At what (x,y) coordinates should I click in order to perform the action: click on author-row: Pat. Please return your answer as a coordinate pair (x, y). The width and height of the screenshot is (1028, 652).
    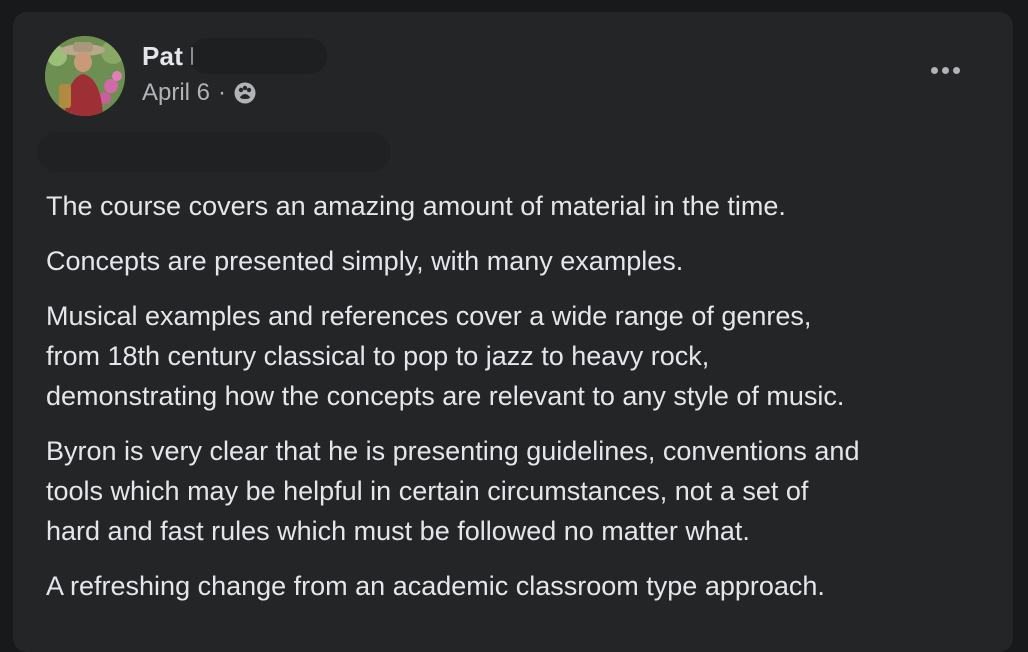
    Looking at the image, I should click on (235, 56).